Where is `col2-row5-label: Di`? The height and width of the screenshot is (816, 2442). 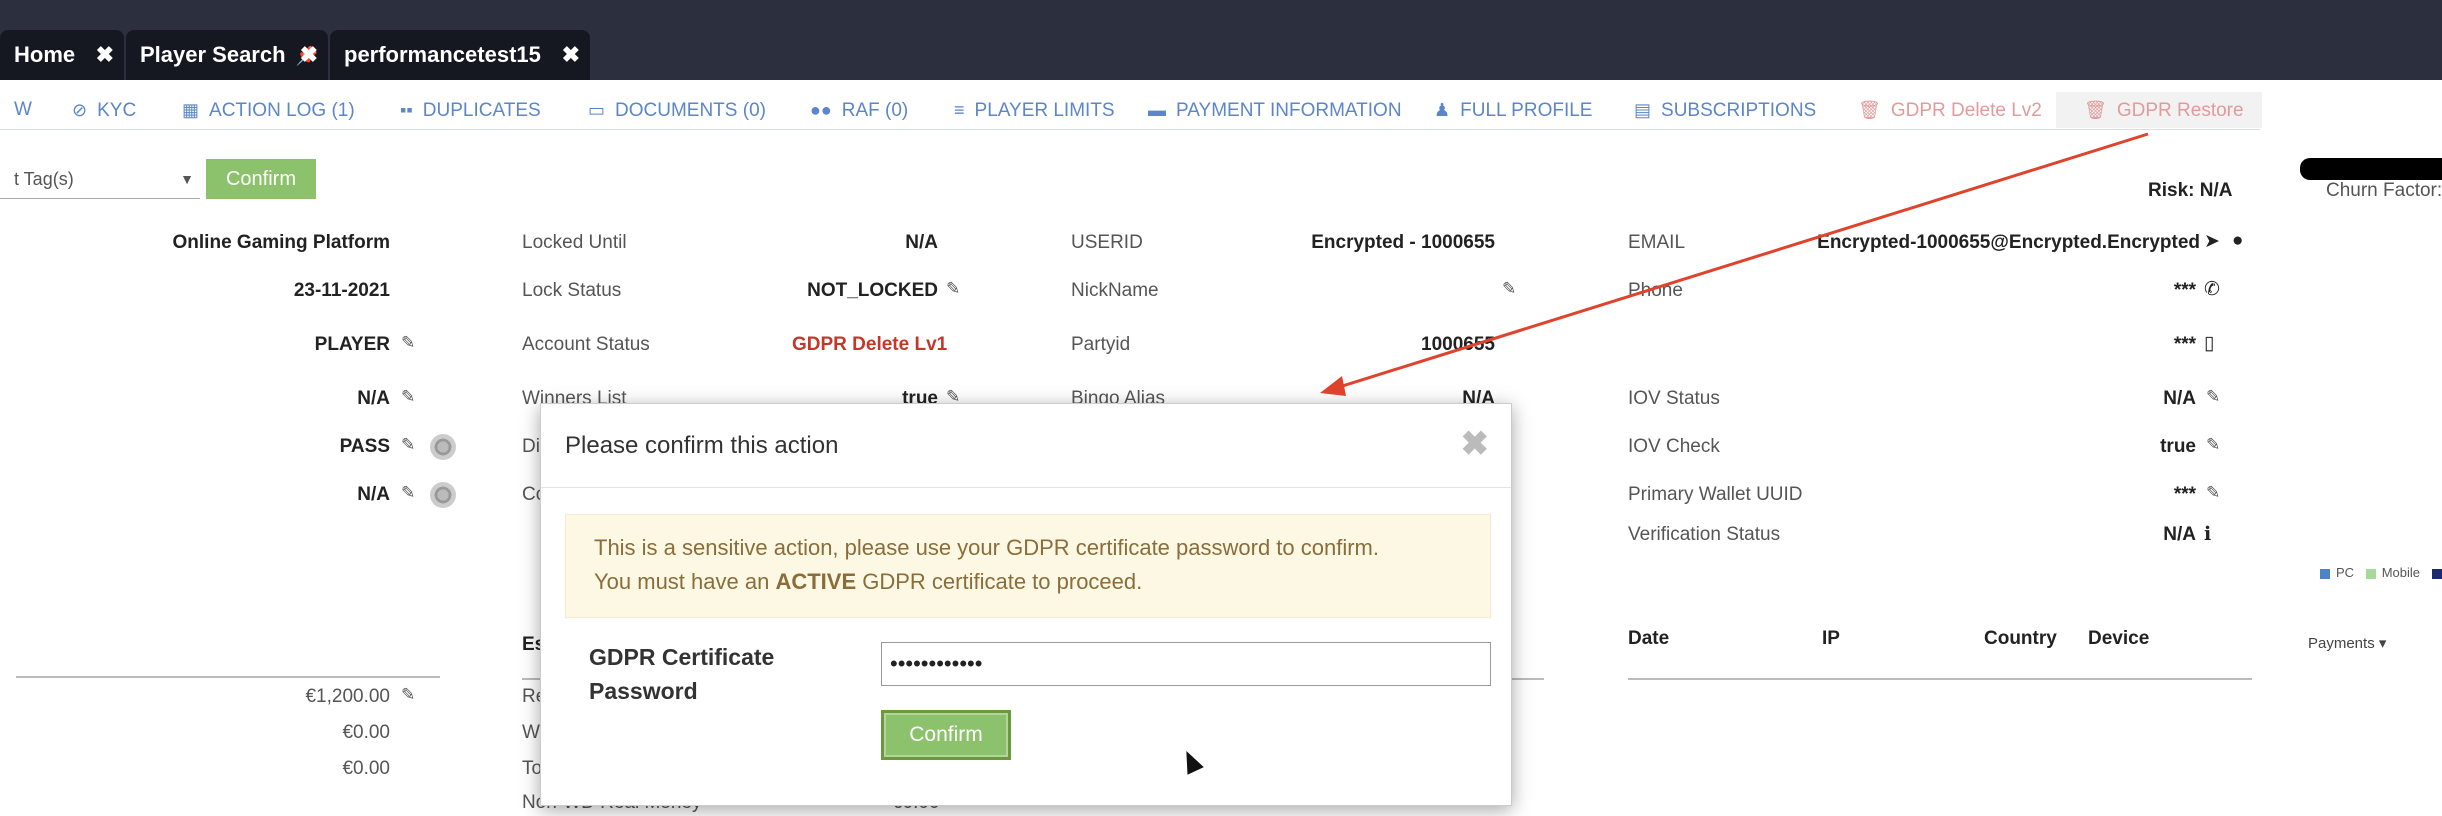 col2-row5-label: Di is located at coordinates (531, 446).